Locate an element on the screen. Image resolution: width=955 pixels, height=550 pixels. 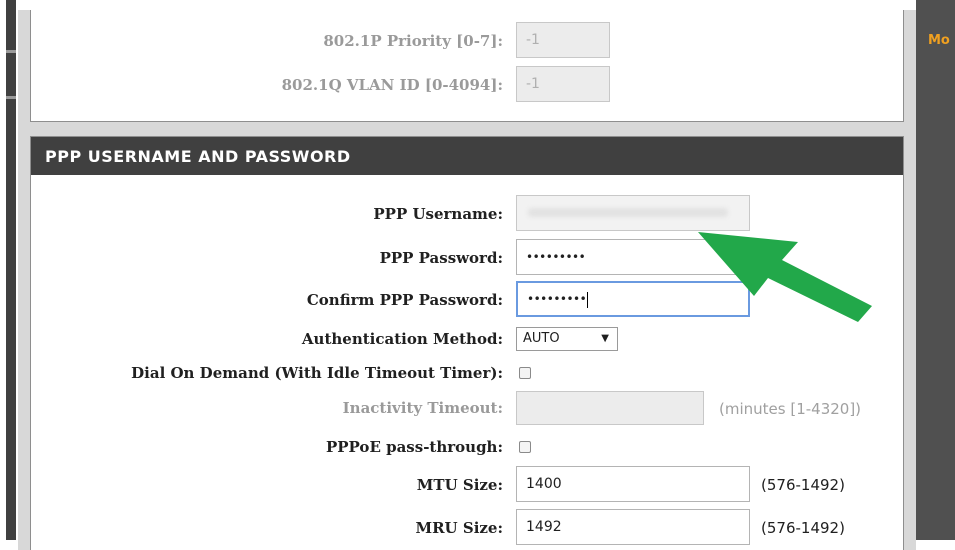
right-sidebar: Mo is located at coordinates (935, 270).